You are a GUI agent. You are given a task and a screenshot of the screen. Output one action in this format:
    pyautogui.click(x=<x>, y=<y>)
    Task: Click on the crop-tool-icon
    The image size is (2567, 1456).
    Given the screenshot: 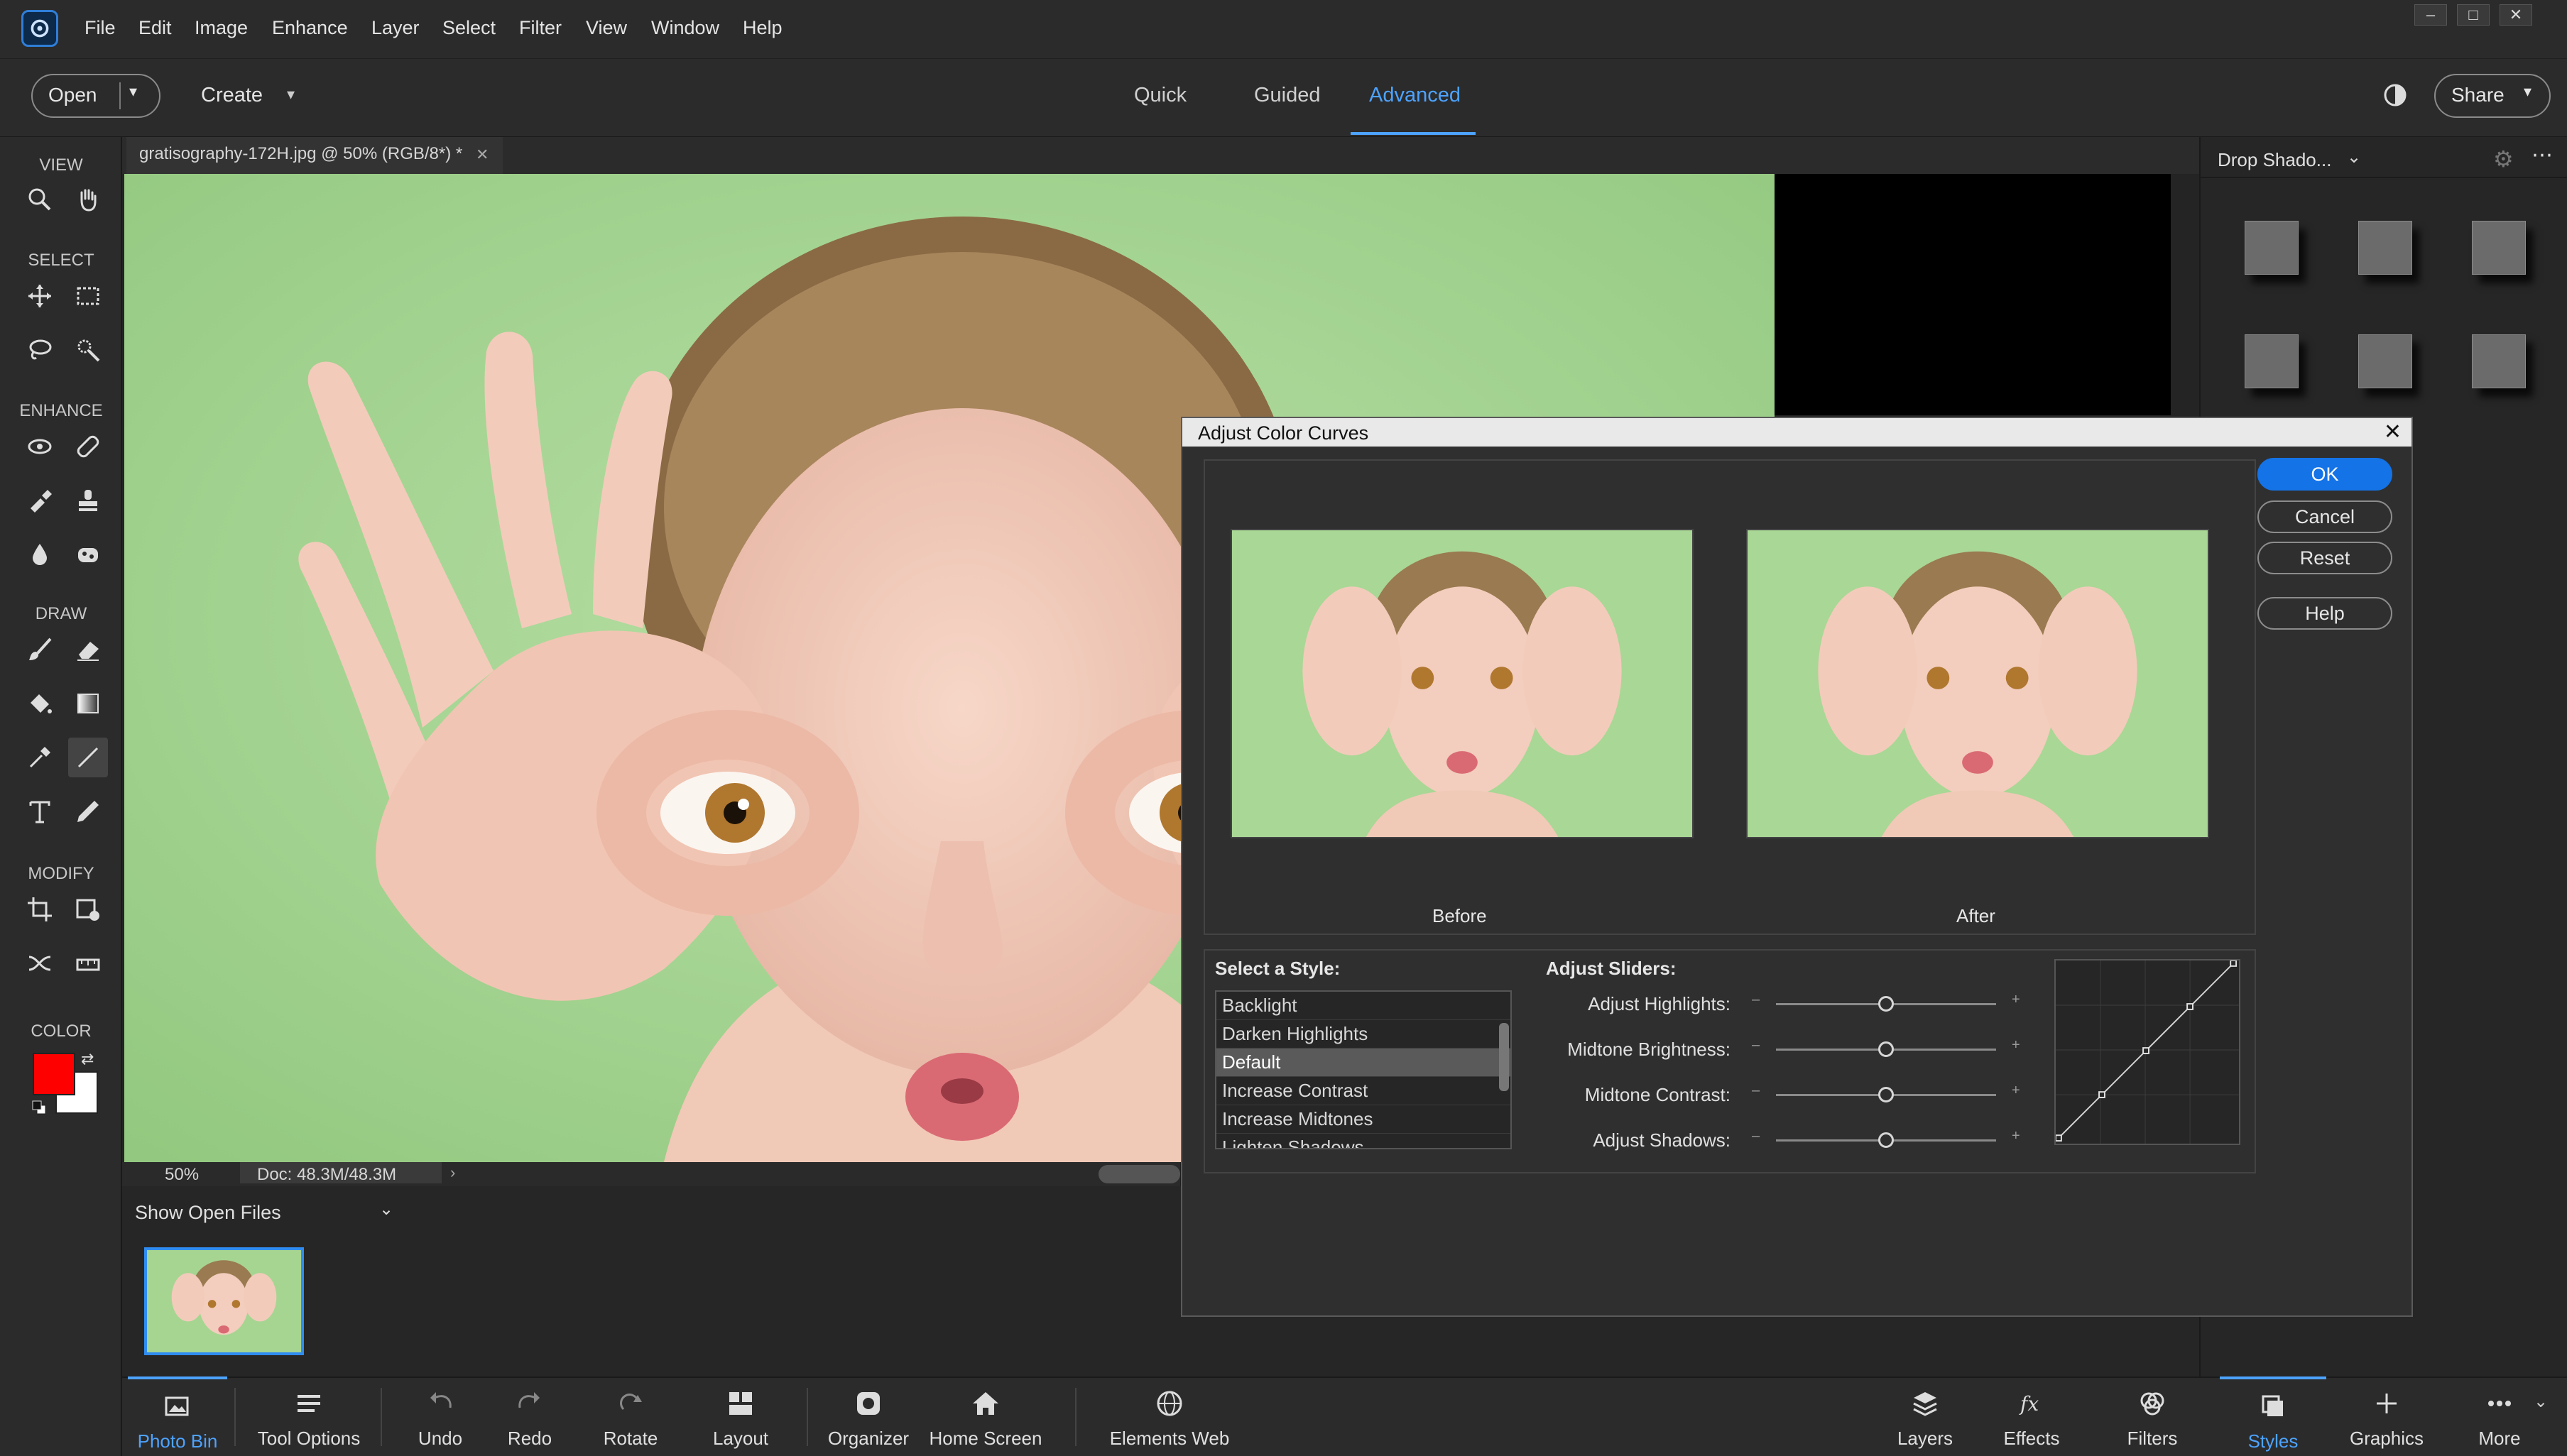 What is the action you would take?
    pyautogui.click(x=40, y=909)
    